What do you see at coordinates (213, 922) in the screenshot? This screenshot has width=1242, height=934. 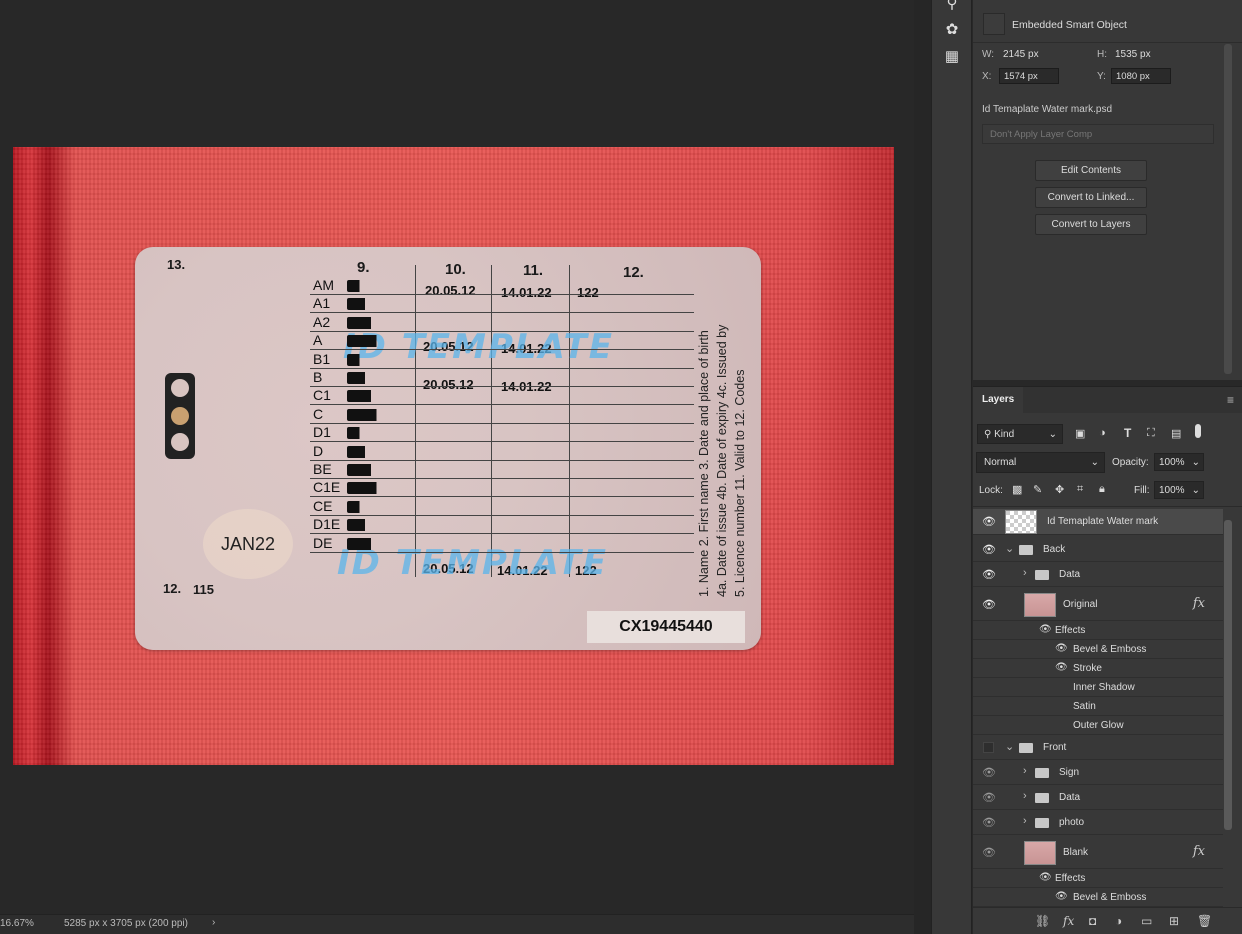 I see `status-menu-arrow: ›` at bounding box center [213, 922].